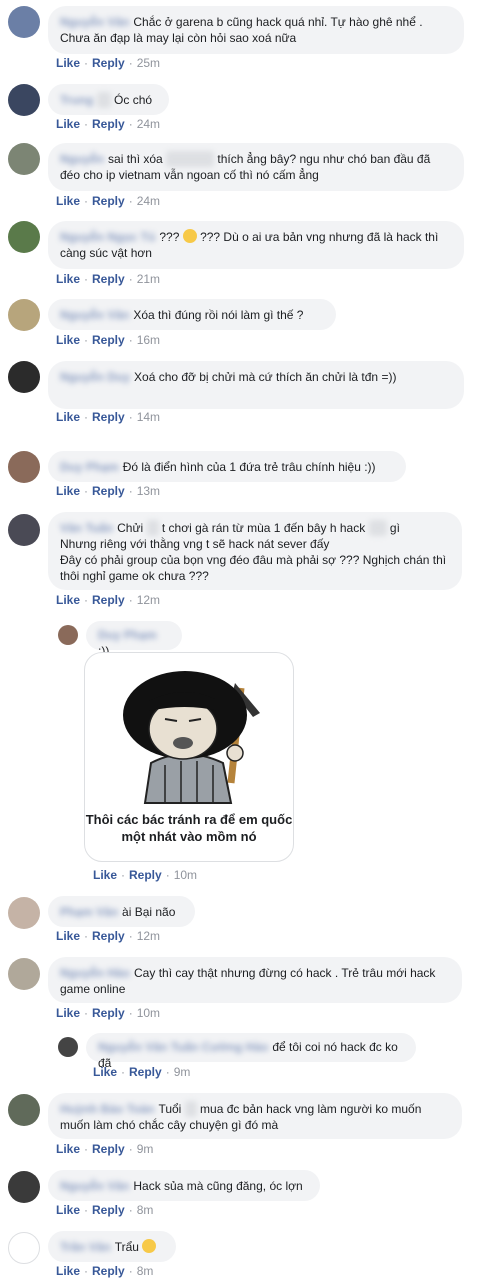 This screenshot has width=495, height=1278. What do you see at coordinates (86, 528) in the screenshot?
I see `commenter-name: Văn Tuấn` at bounding box center [86, 528].